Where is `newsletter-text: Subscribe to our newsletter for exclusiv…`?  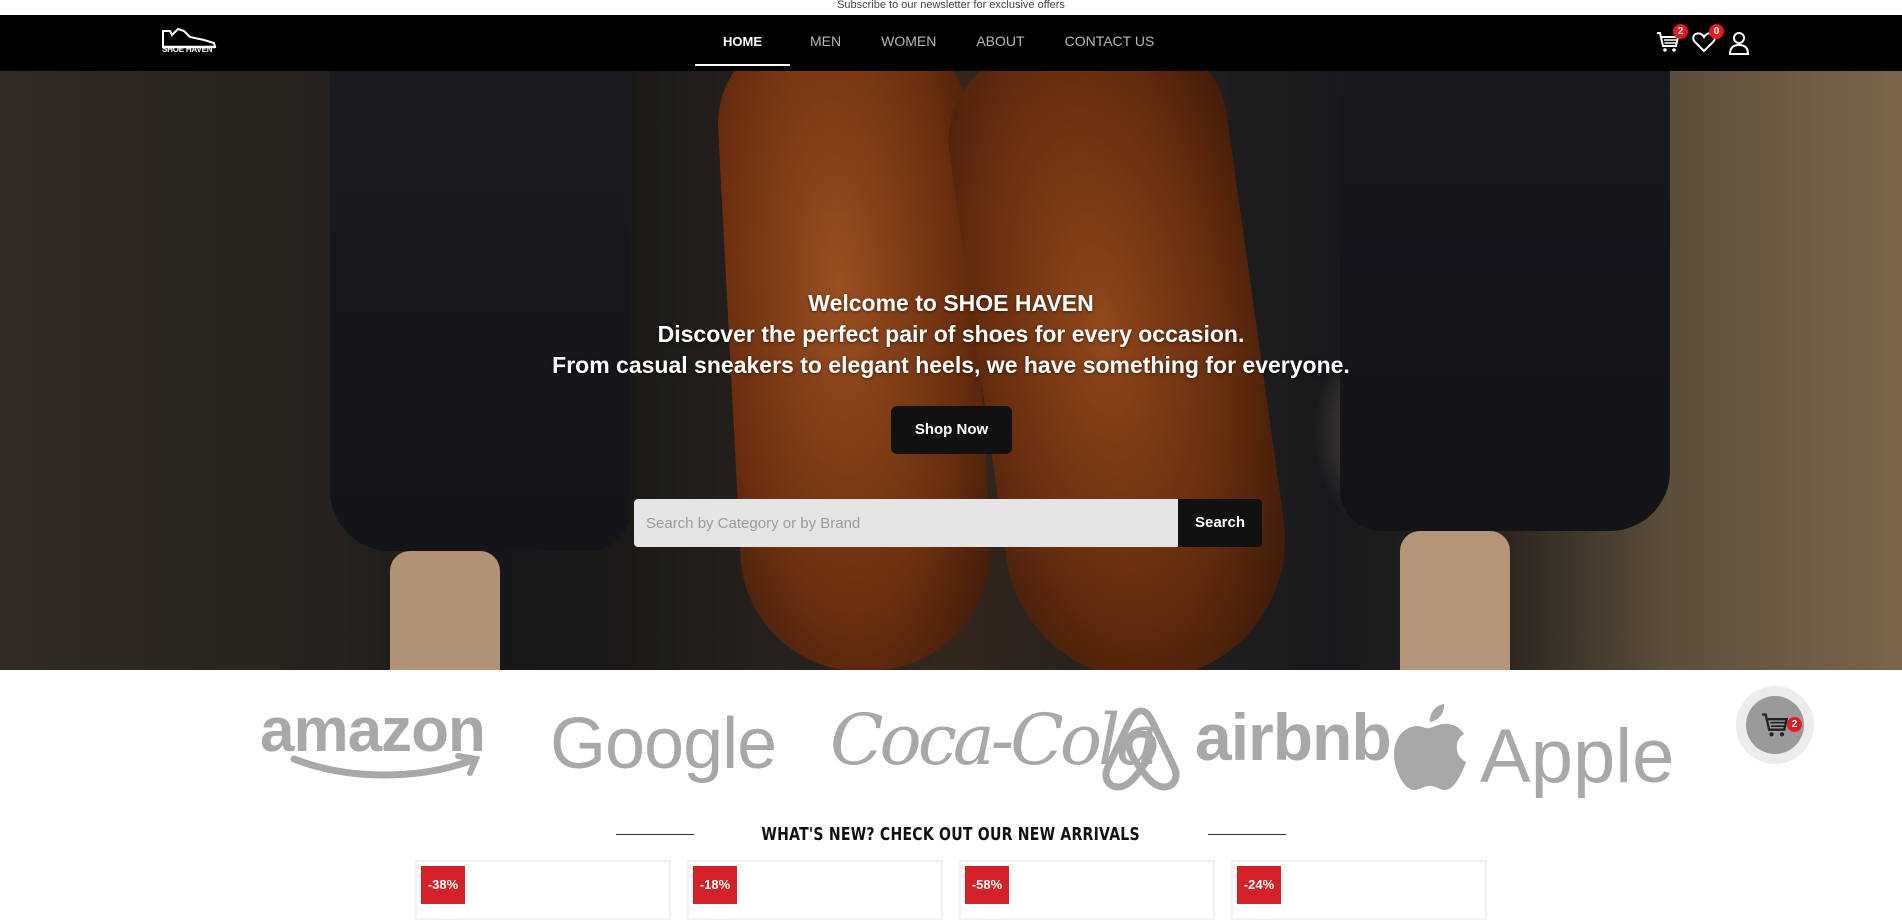 newsletter-text: Subscribe to our newsletter for exclusiv… is located at coordinates (951, 5).